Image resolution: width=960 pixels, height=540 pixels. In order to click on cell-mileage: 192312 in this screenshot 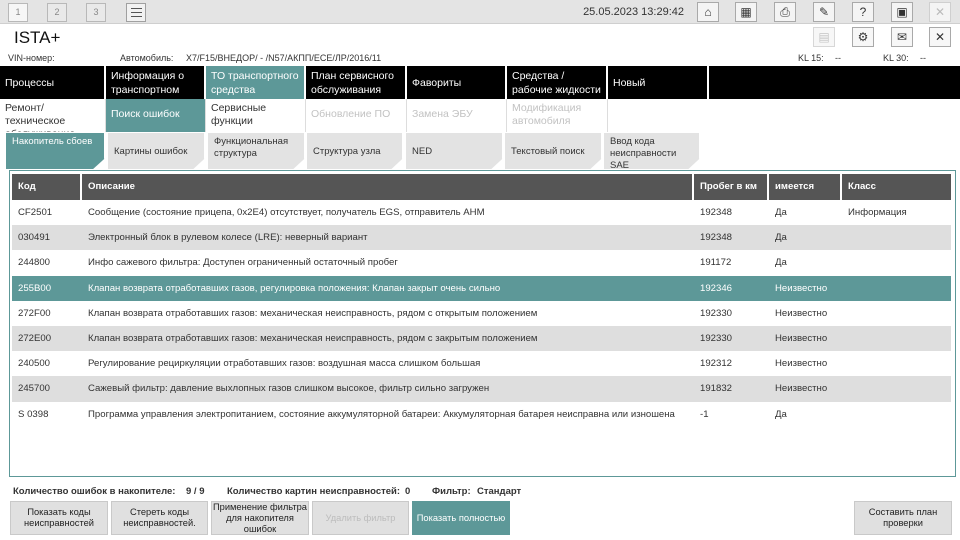, I will do `click(716, 364)`.